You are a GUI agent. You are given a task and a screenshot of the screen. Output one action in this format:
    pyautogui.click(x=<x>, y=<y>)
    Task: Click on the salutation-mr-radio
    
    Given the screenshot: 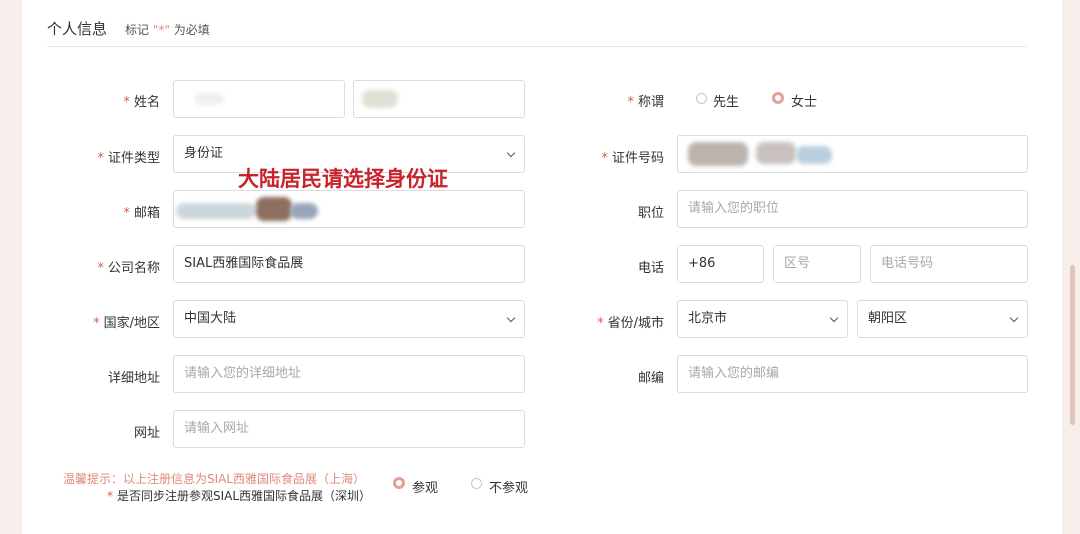 What is the action you would take?
    pyautogui.click(x=701, y=98)
    